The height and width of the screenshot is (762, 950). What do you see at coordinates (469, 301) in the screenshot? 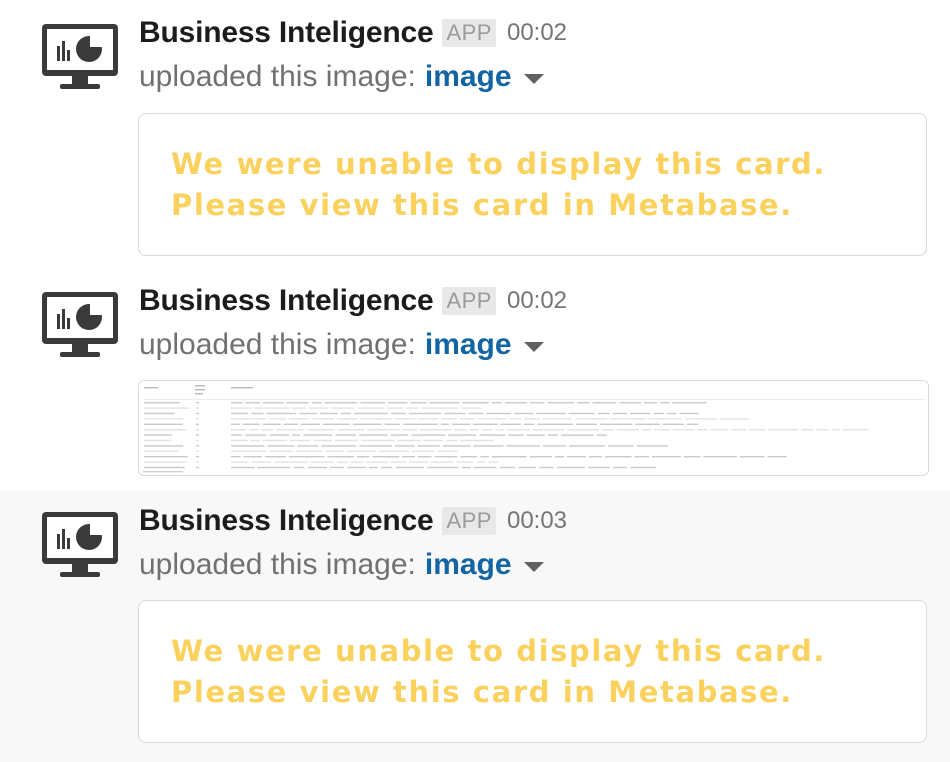
I see `app-badge: APP` at bounding box center [469, 301].